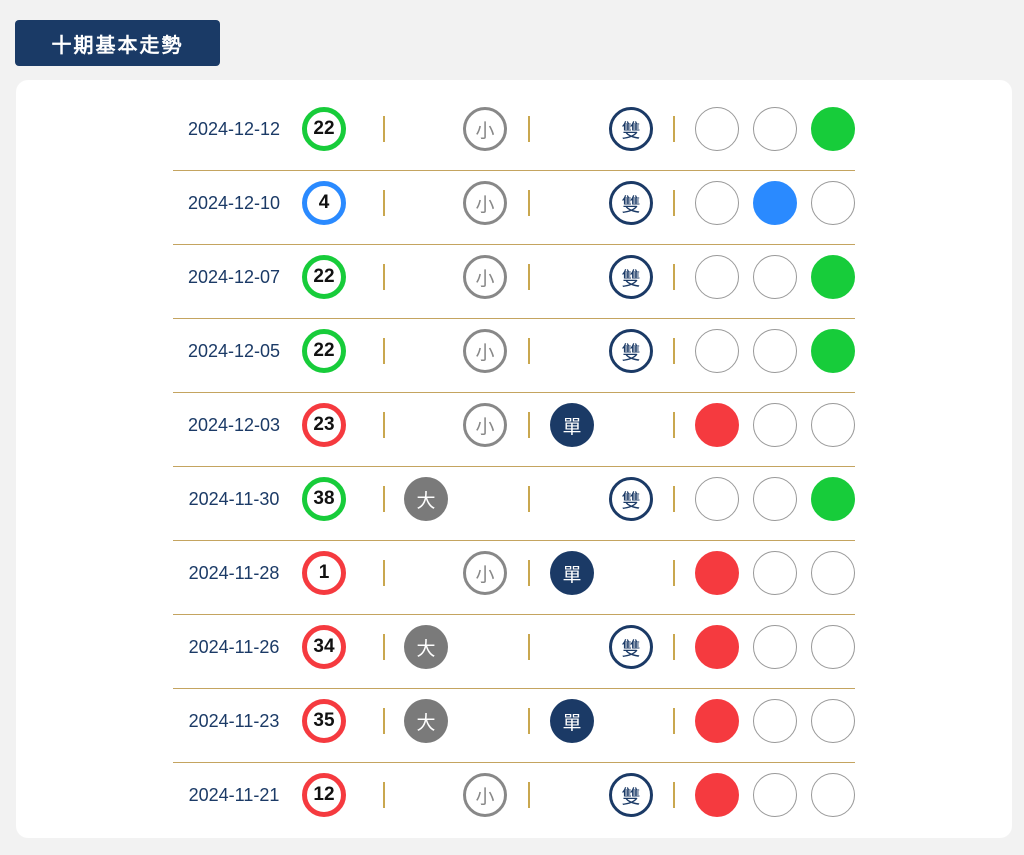 This screenshot has height=855, width=1024. Describe the element at coordinates (324, 203) in the screenshot. I see `number-ball: 4` at that location.